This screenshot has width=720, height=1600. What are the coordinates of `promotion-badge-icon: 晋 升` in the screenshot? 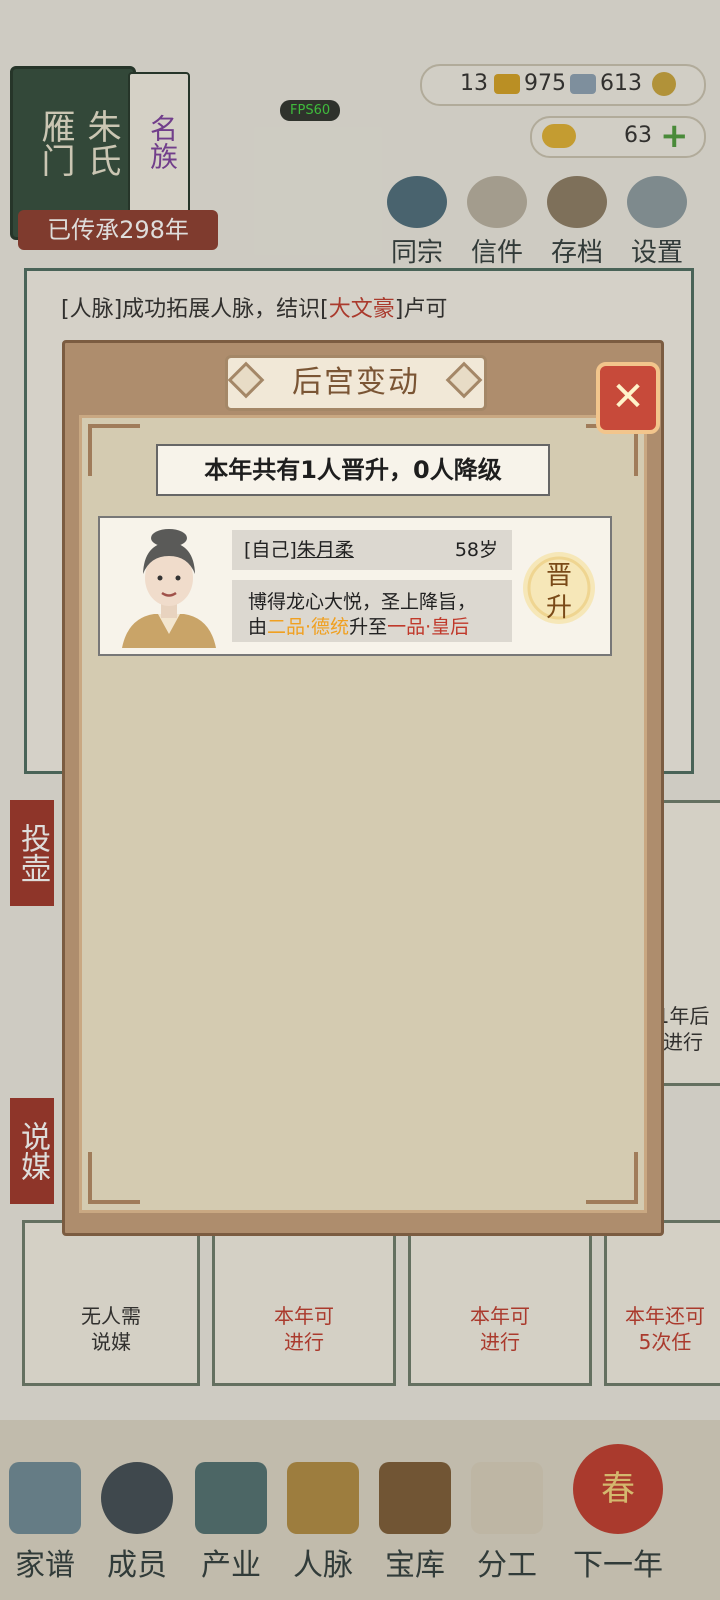 It's located at (559, 588).